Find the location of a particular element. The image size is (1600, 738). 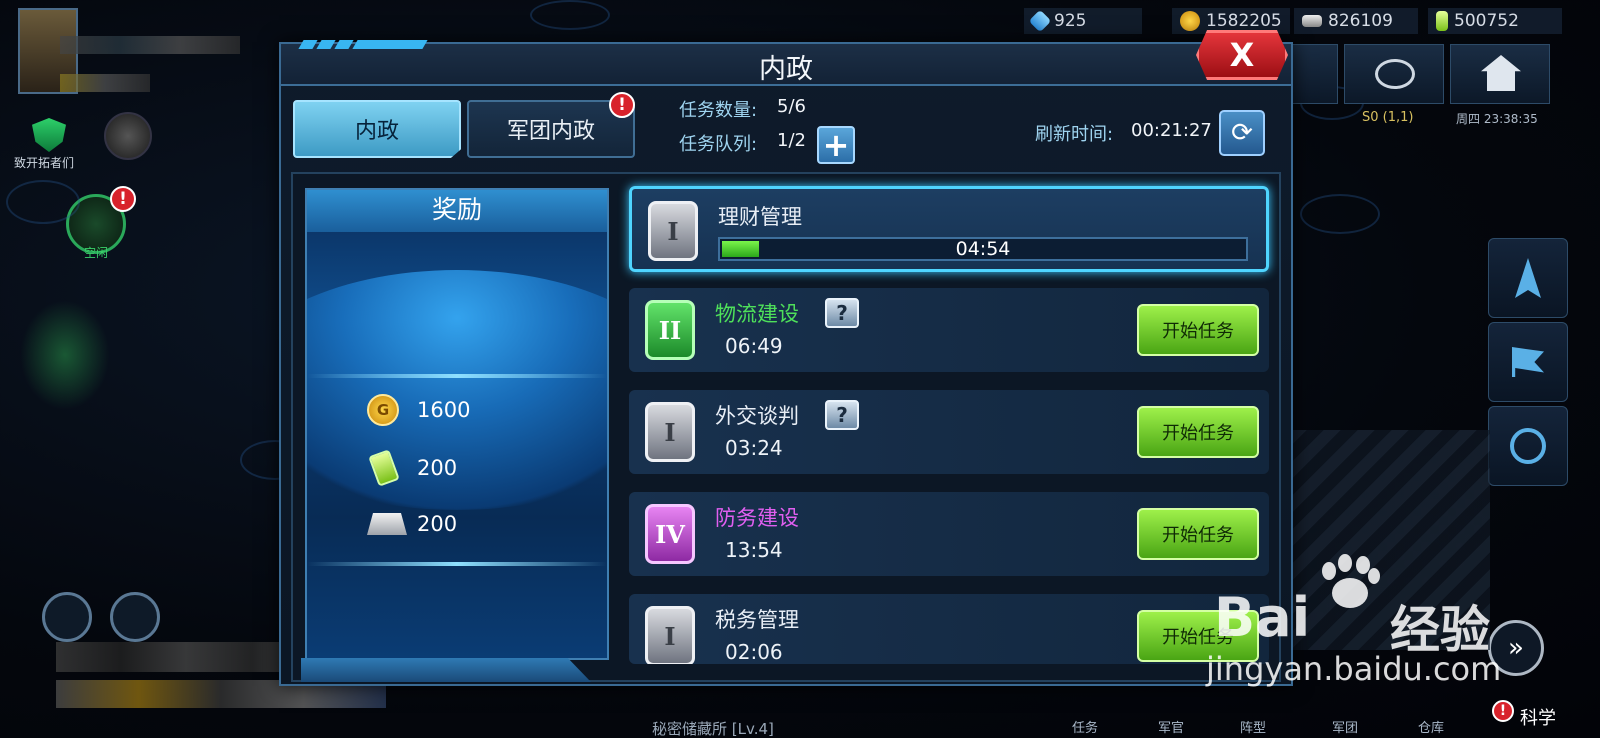

mission-row: IV 防务建设 13:54 开始任务 is located at coordinates (949, 534).